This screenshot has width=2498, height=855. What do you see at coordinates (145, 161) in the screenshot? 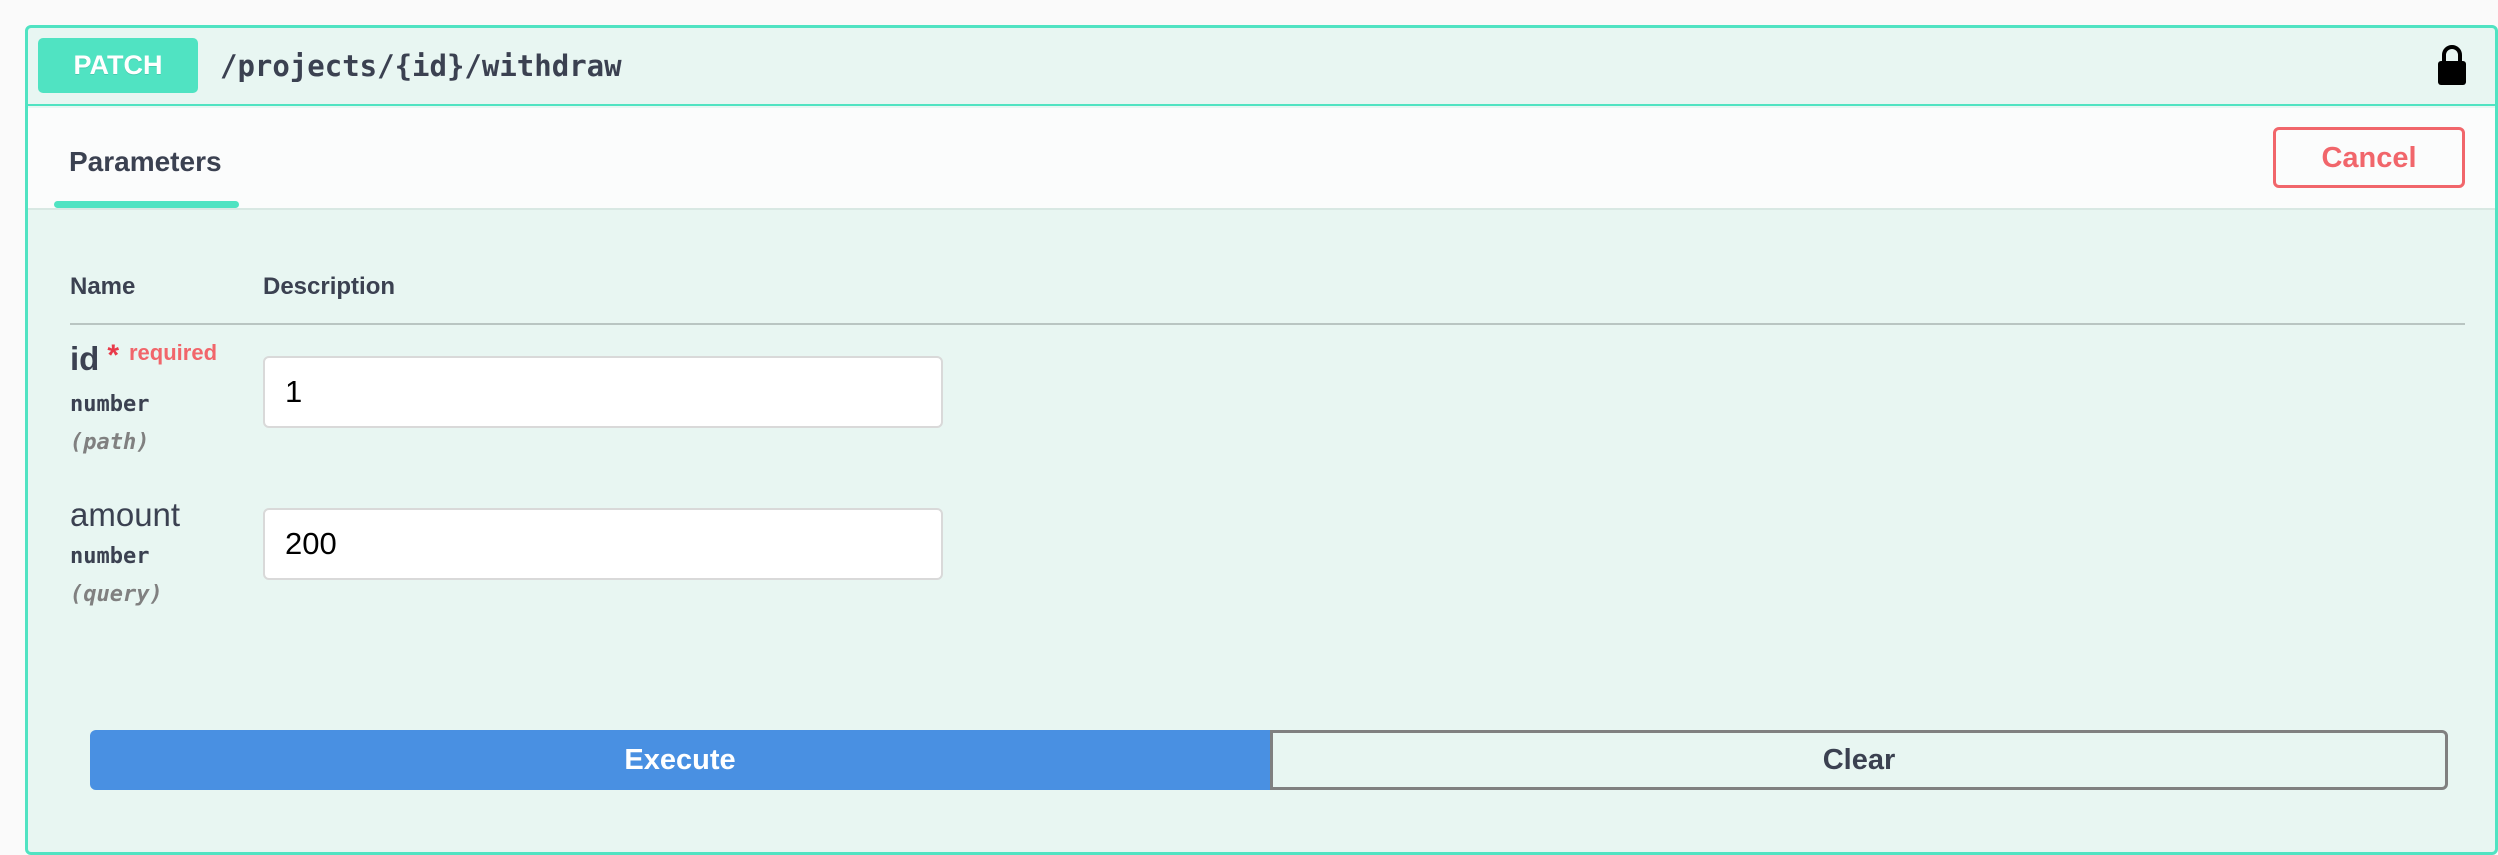
I see `tab-parameters-label: Parameters` at bounding box center [145, 161].